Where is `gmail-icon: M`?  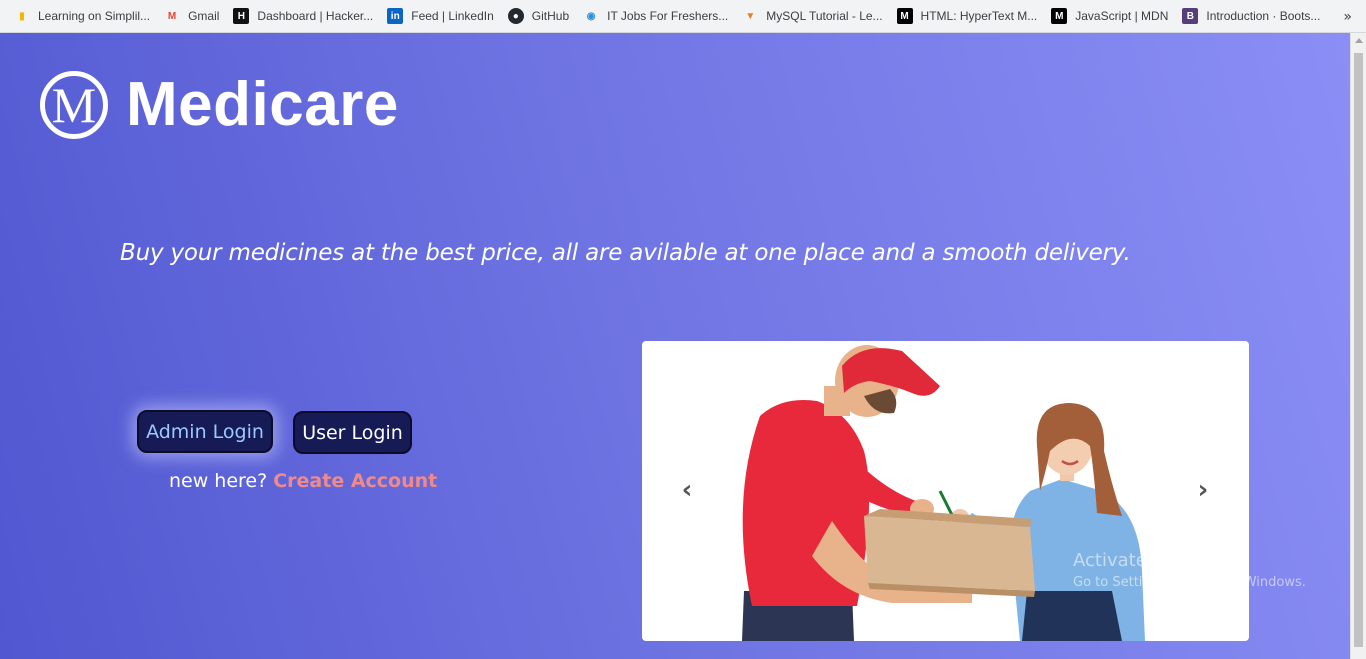 gmail-icon: M is located at coordinates (172, 16).